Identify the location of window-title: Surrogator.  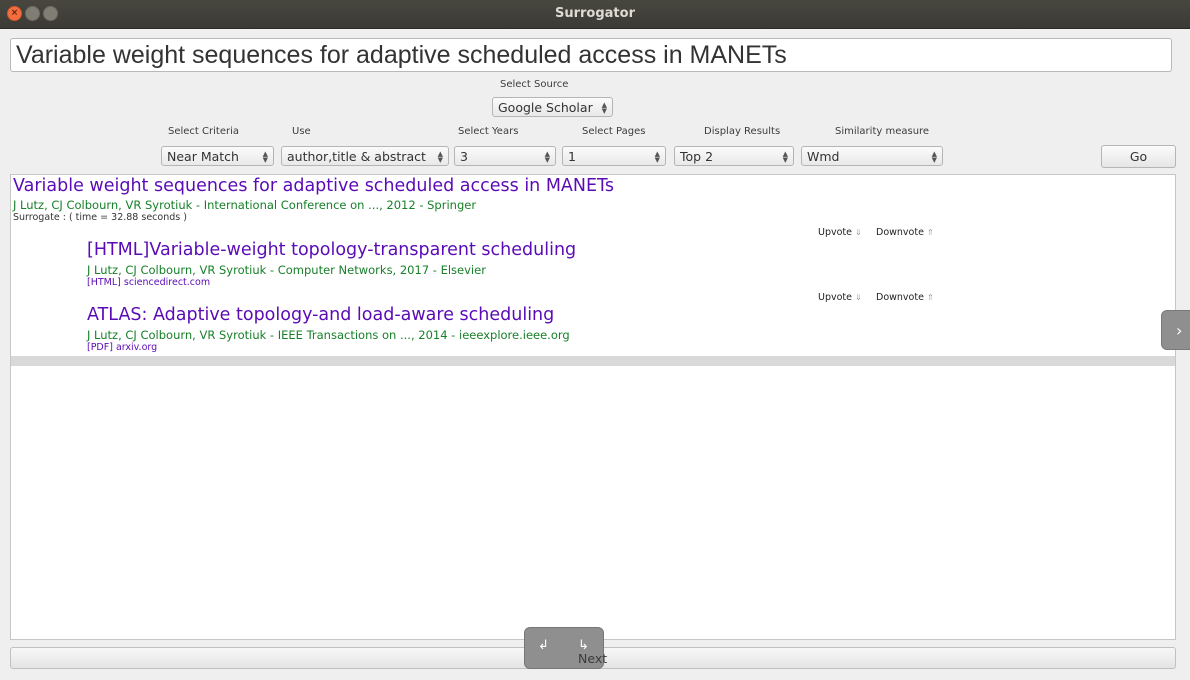
(594, 13).